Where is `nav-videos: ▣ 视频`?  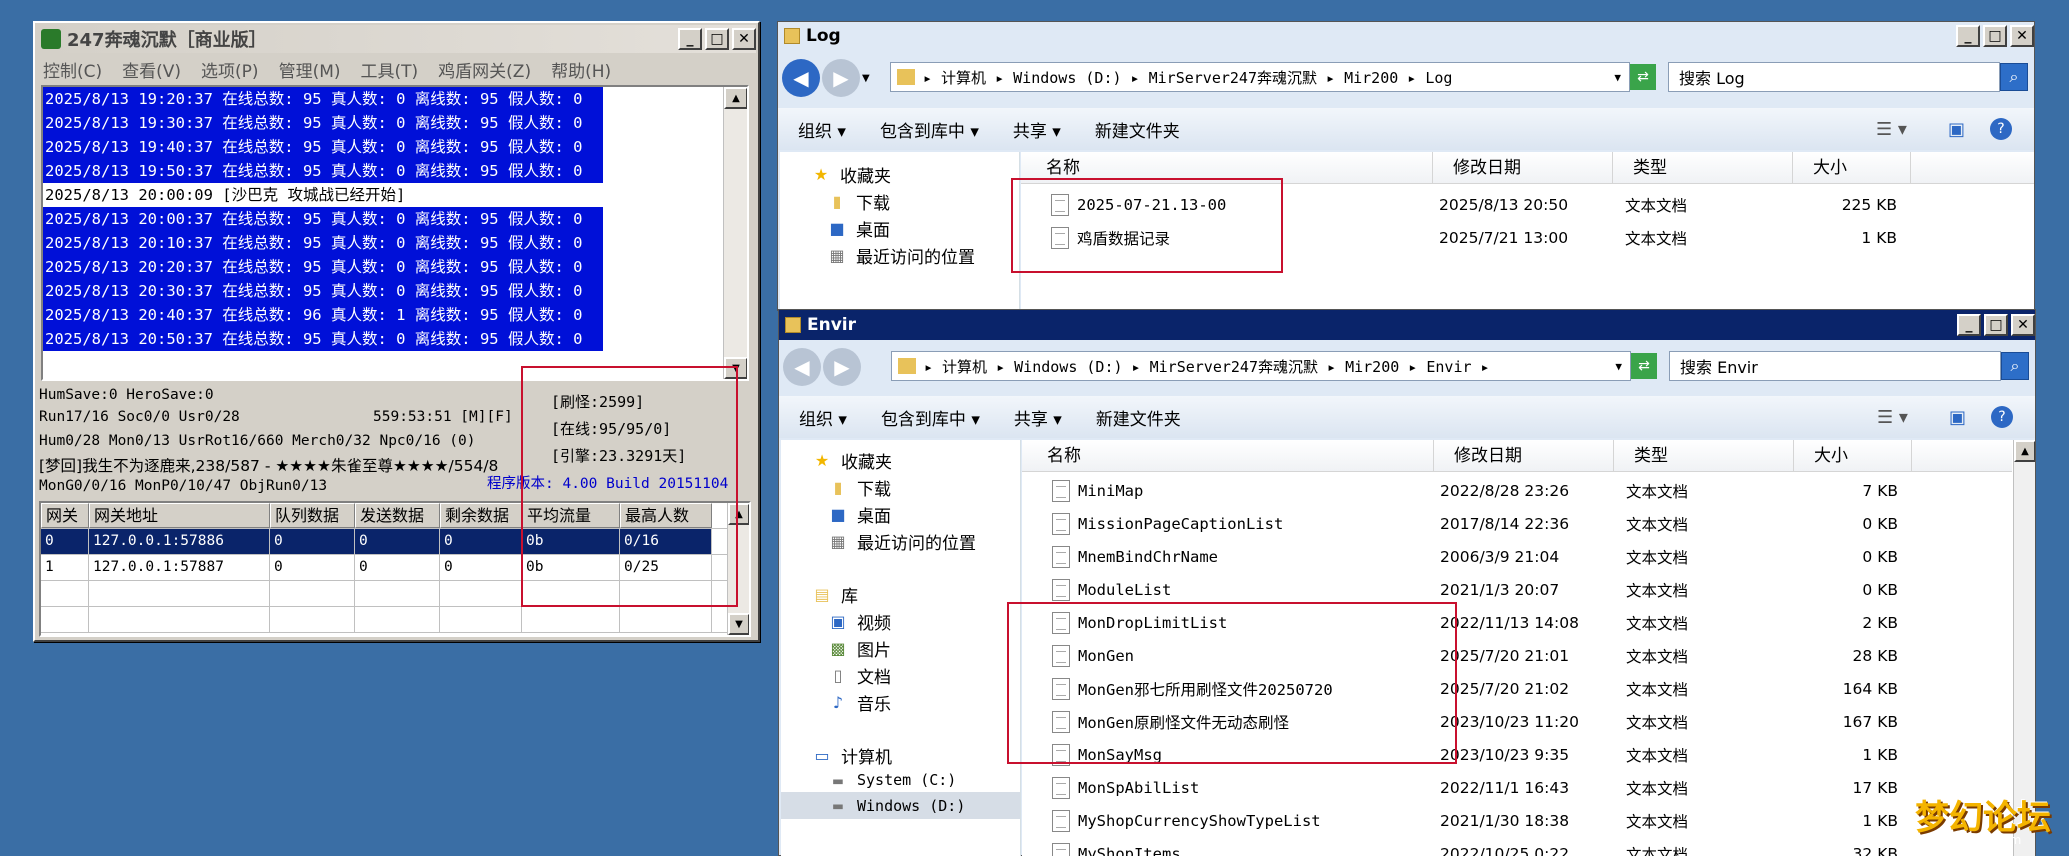
nav-videos: ▣ 视频 is located at coordinates (859, 621).